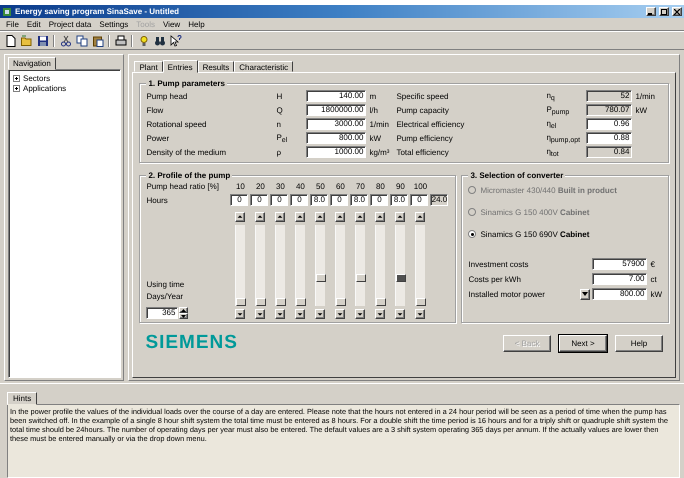 This screenshot has height=478, width=684. Describe the element at coordinates (651, 11) in the screenshot. I see `minimize-button` at that location.